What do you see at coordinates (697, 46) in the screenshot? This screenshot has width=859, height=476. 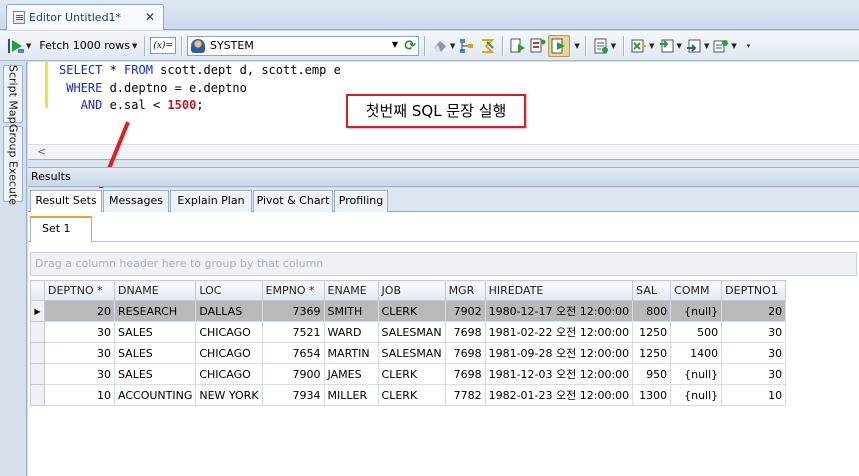 I see `send-button: ▼` at bounding box center [697, 46].